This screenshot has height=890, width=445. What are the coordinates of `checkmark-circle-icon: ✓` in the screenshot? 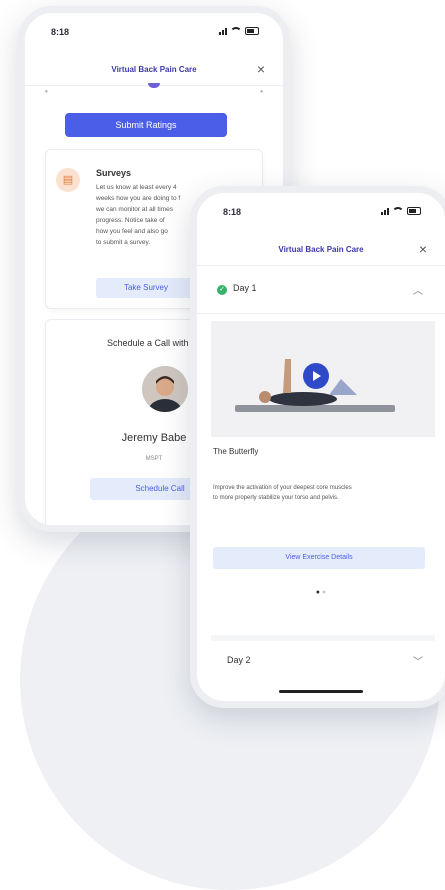 It's located at (222, 290).